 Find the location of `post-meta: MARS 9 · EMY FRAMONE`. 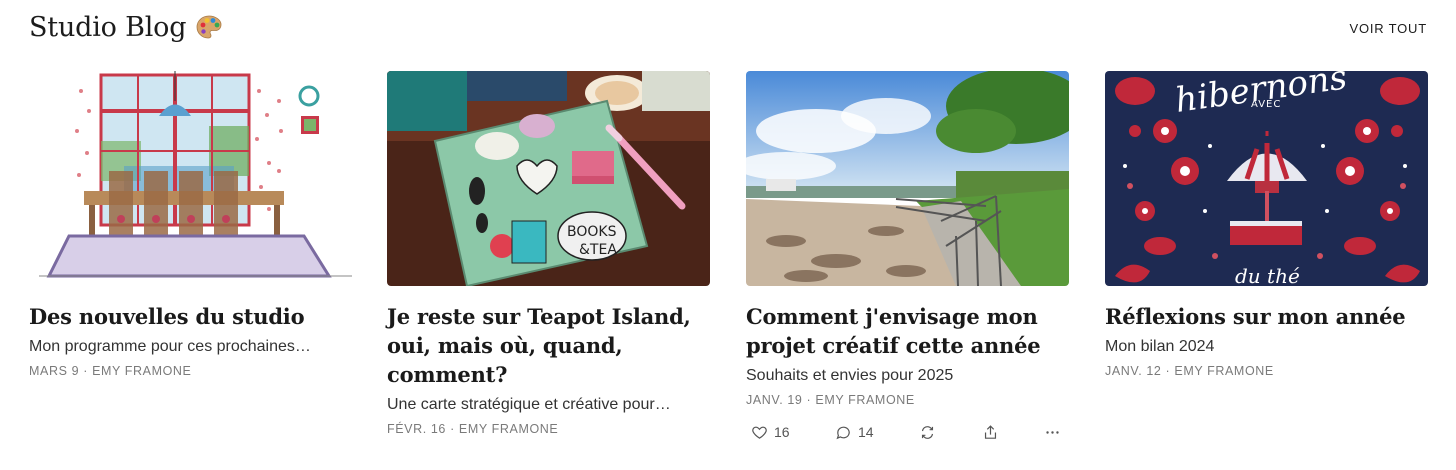

post-meta: MARS 9 · EMY FRAMONE is located at coordinates (190, 371).